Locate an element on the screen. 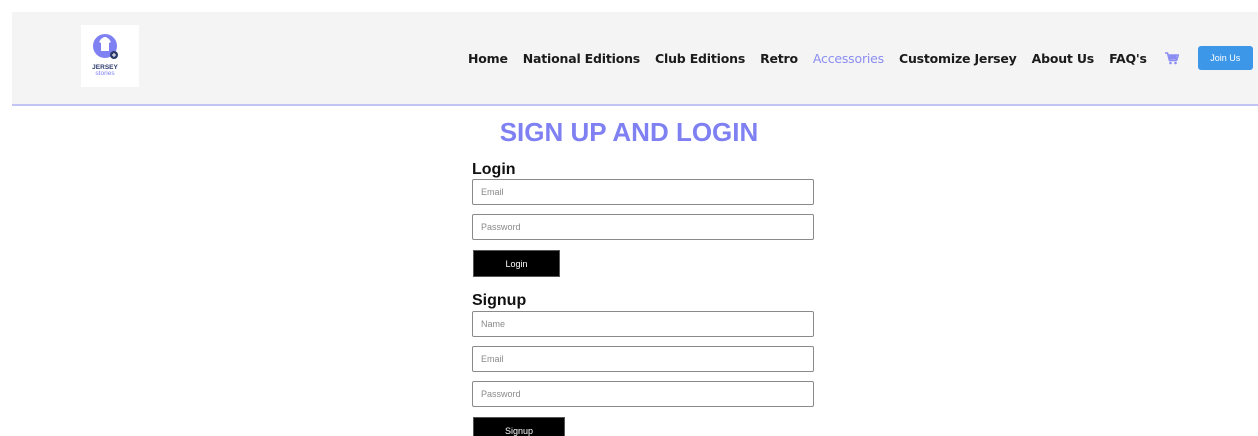 The width and height of the screenshot is (1258, 436). login-heading: Login is located at coordinates (494, 169).